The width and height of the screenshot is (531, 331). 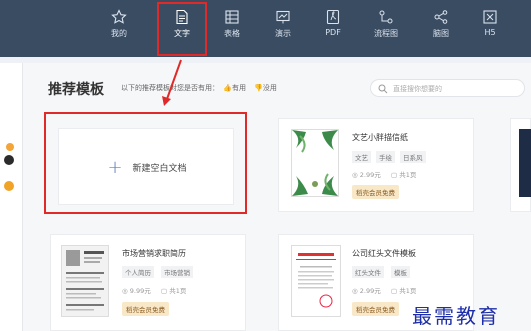 I want to click on leaf-pattern-thumbnail, so click(x=315, y=163).